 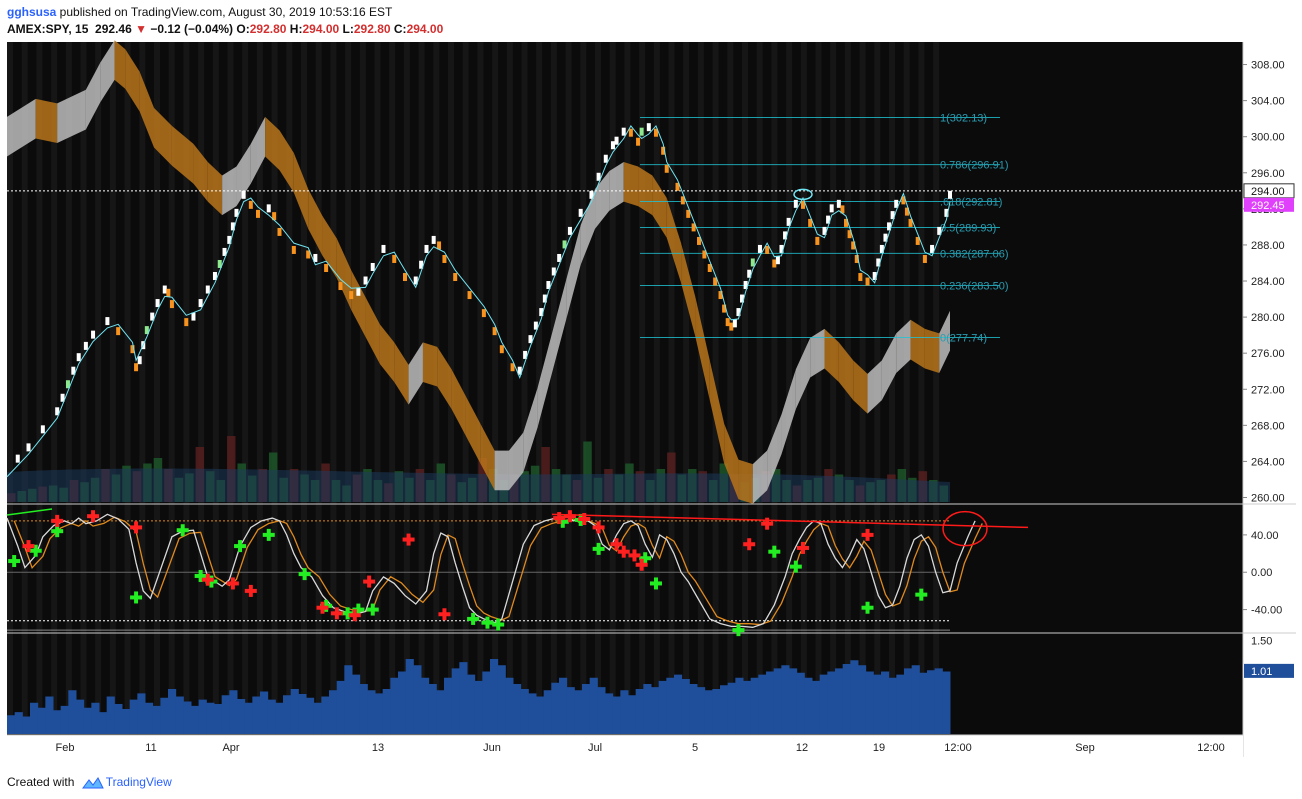 I want to click on tradingview-link: TradingView, so click(x=139, y=782).